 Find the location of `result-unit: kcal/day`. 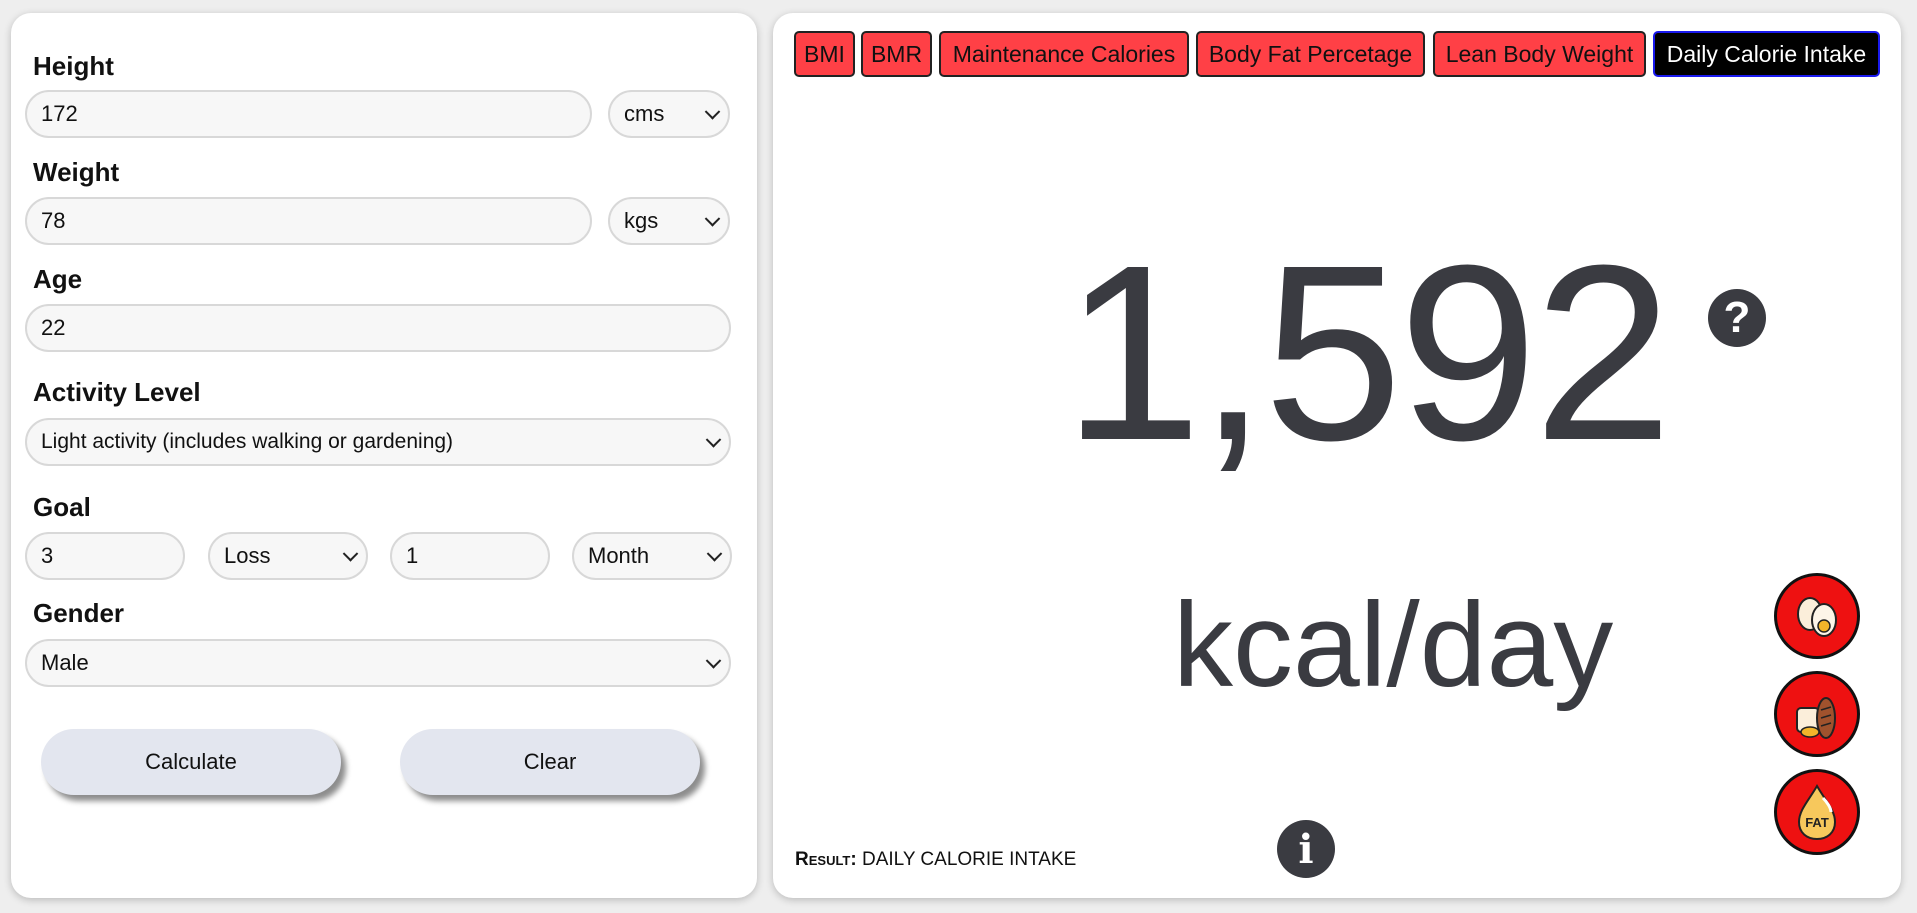

result-unit: kcal/day is located at coordinates (1393, 645).